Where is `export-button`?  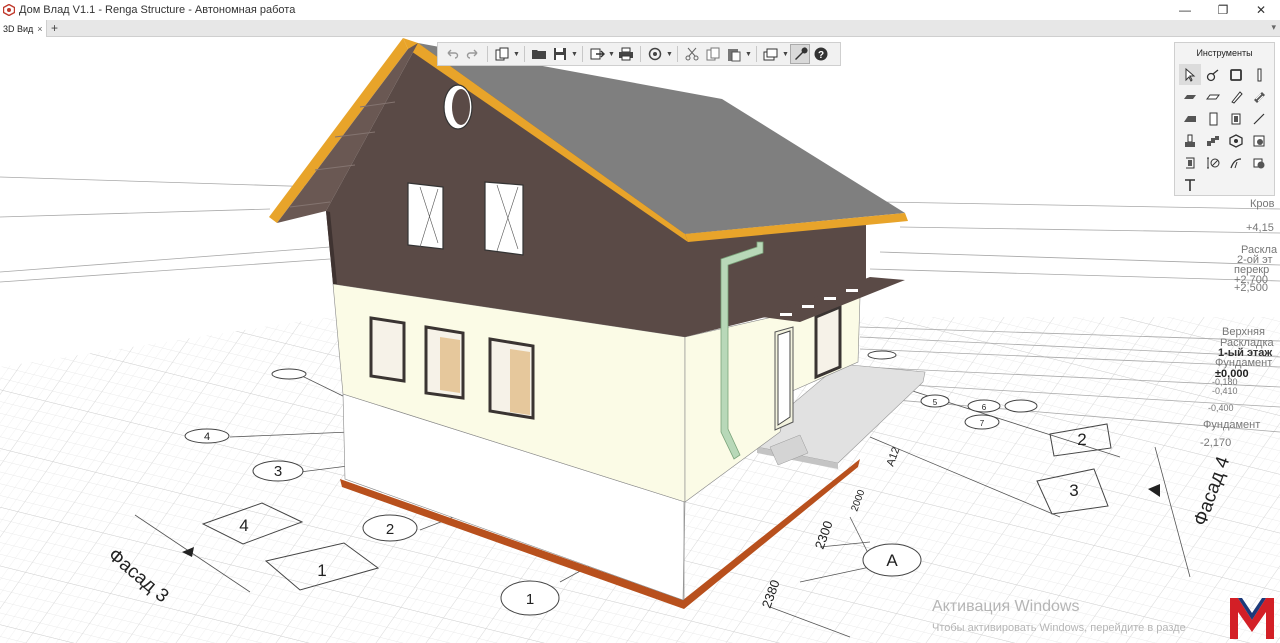
export-button is located at coordinates (597, 54).